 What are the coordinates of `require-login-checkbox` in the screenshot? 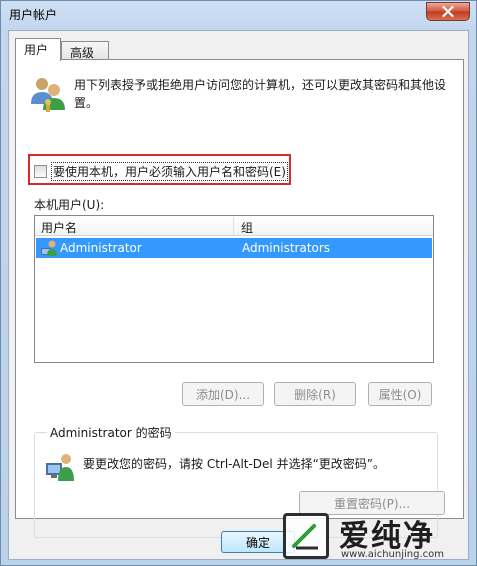 It's located at (40, 171).